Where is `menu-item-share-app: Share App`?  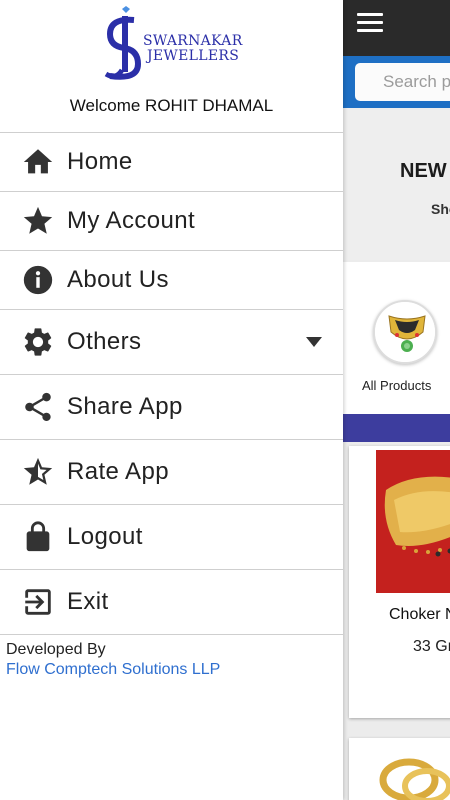 menu-item-share-app: Share App is located at coordinates (171, 406).